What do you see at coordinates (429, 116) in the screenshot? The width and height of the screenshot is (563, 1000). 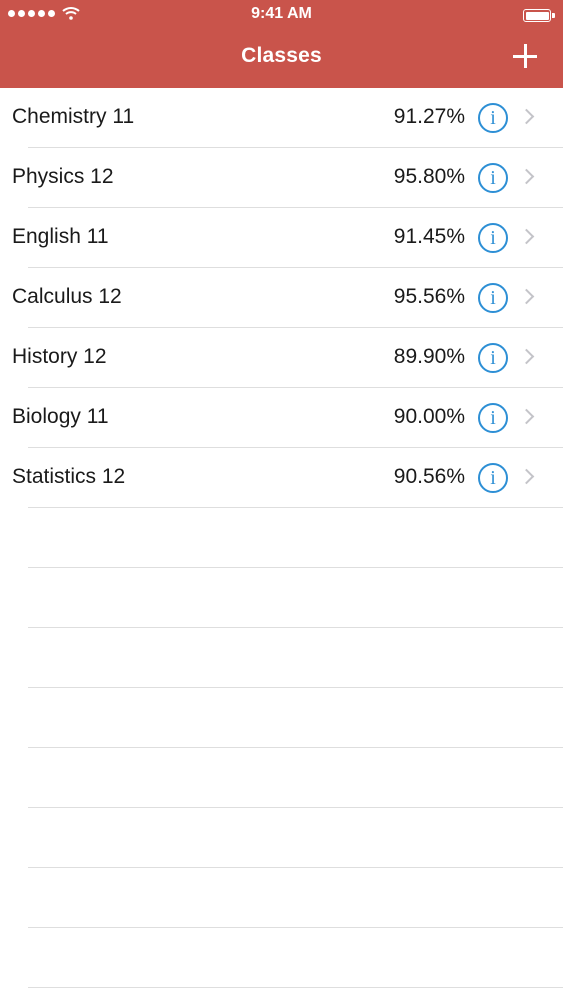 I see `class-grade: 91.27%` at bounding box center [429, 116].